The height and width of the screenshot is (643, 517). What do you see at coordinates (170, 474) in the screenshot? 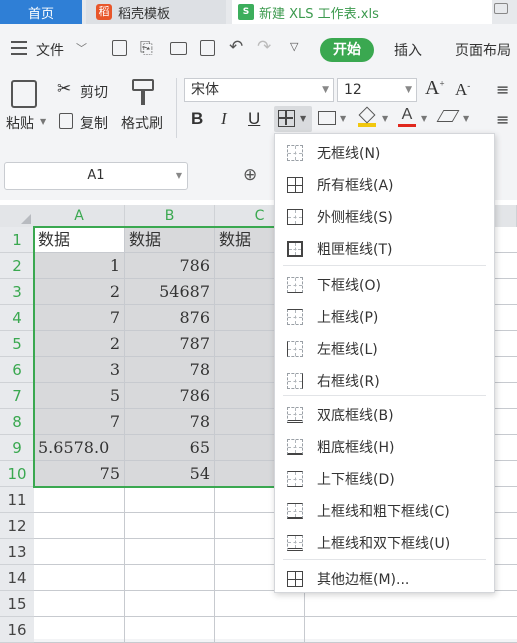
I see `table-cell: 54` at bounding box center [170, 474].